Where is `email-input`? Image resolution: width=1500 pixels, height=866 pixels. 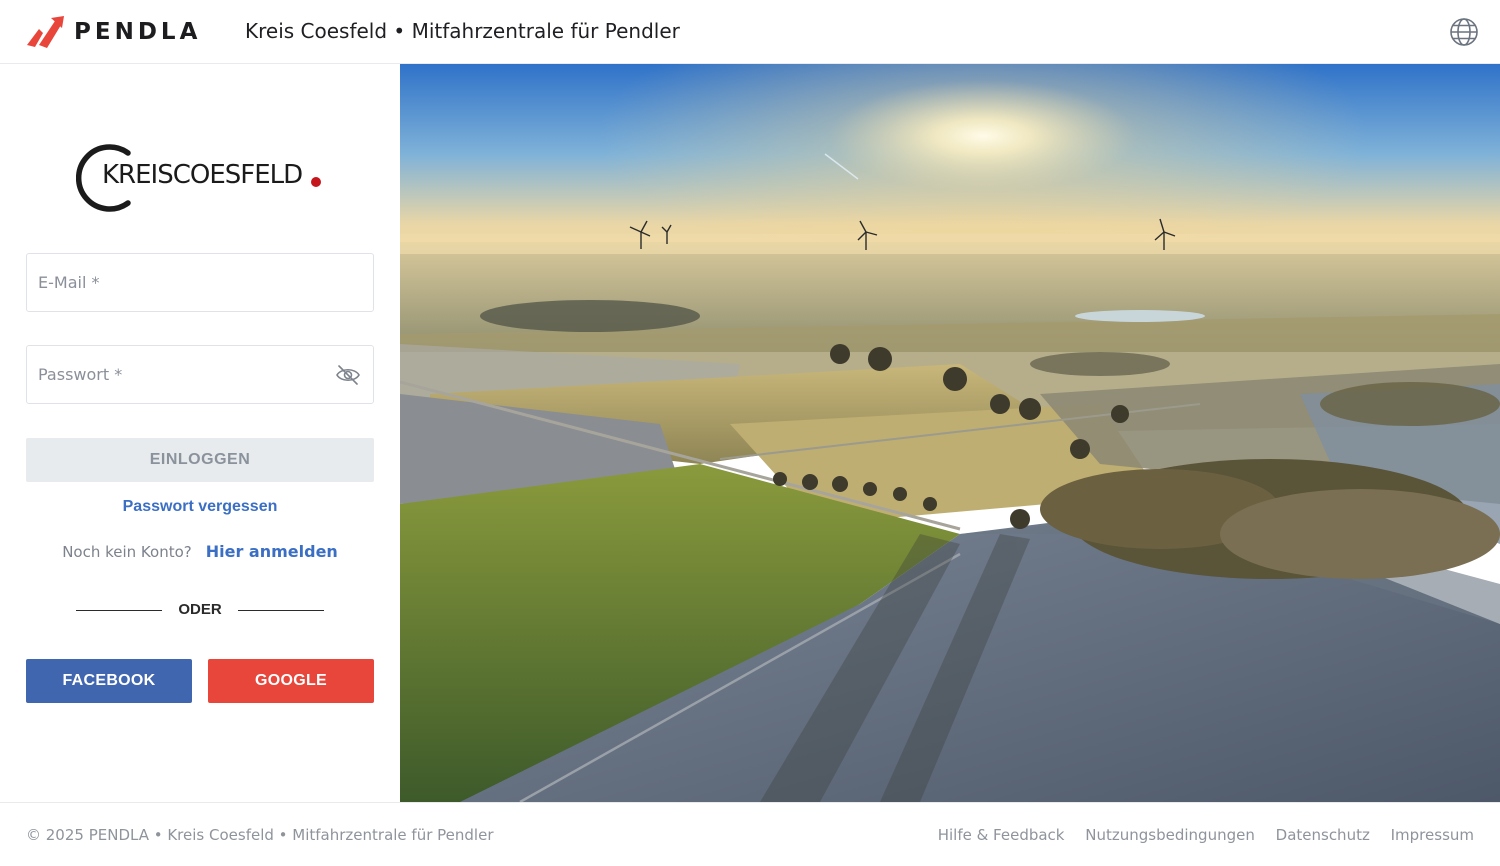 email-input is located at coordinates (183, 282).